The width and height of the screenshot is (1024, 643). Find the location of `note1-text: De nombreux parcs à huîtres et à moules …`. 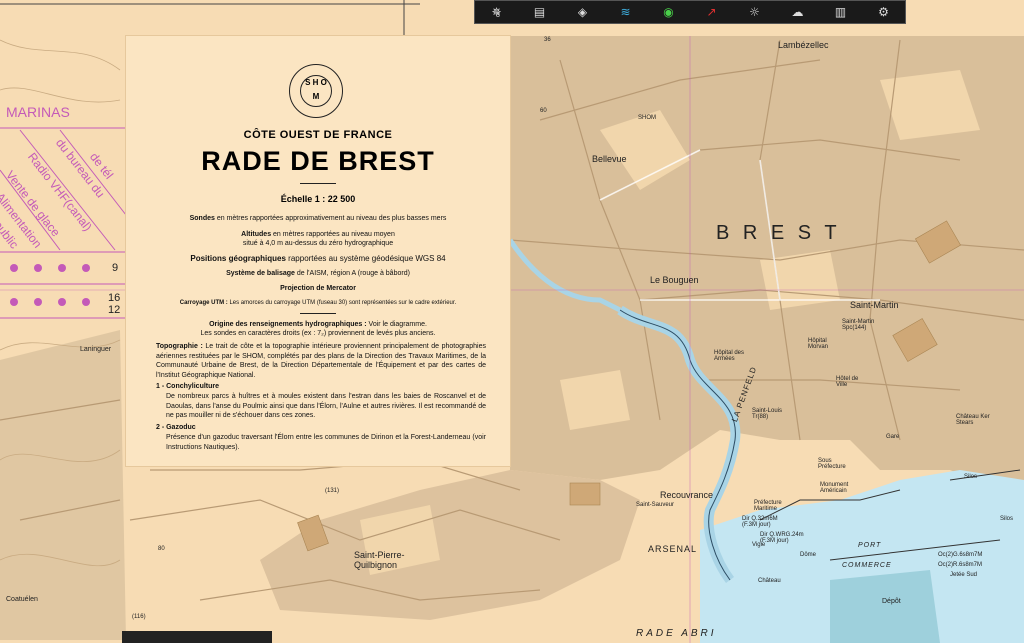

note1-text: De nombreux parcs à huîtres et à moules … is located at coordinates (326, 406).